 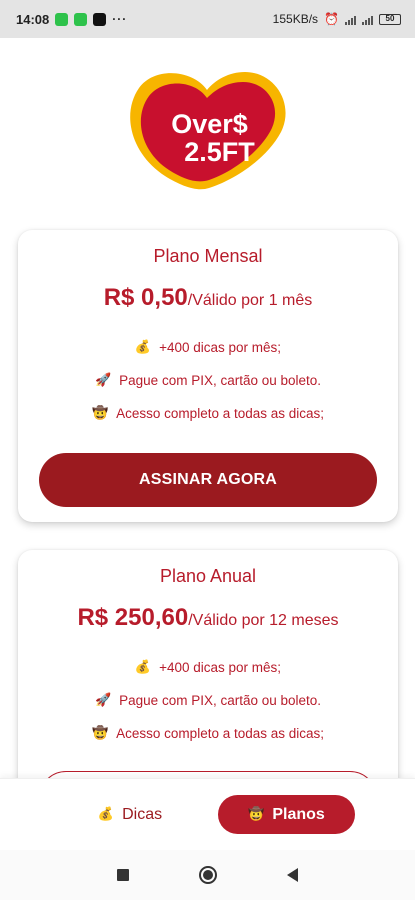 I want to click on logo-text: Over$ 2.5FT, so click(x=207, y=138).